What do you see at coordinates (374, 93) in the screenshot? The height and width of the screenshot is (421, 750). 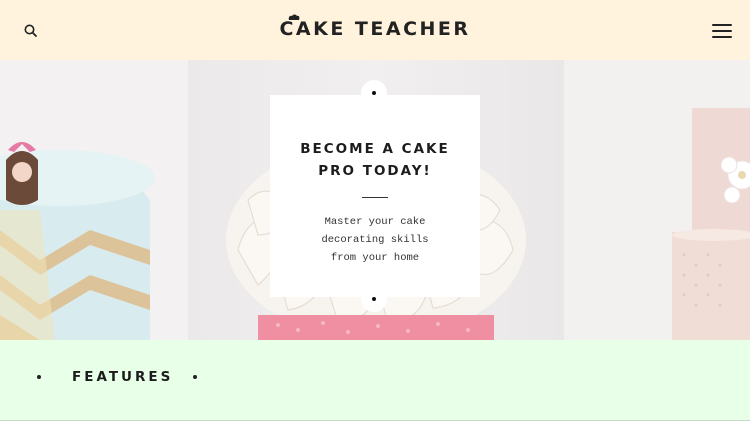 I see `card-top-dot` at bounding box center [374, 93].